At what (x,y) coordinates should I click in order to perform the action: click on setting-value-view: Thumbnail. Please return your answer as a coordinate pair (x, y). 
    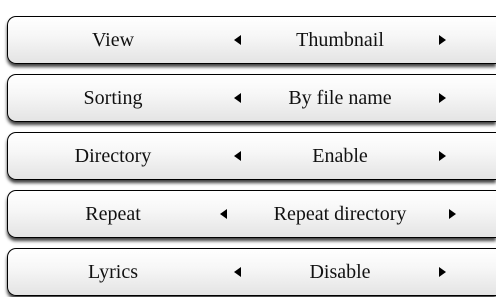
    Looking at the image, I should click on (340, 39).